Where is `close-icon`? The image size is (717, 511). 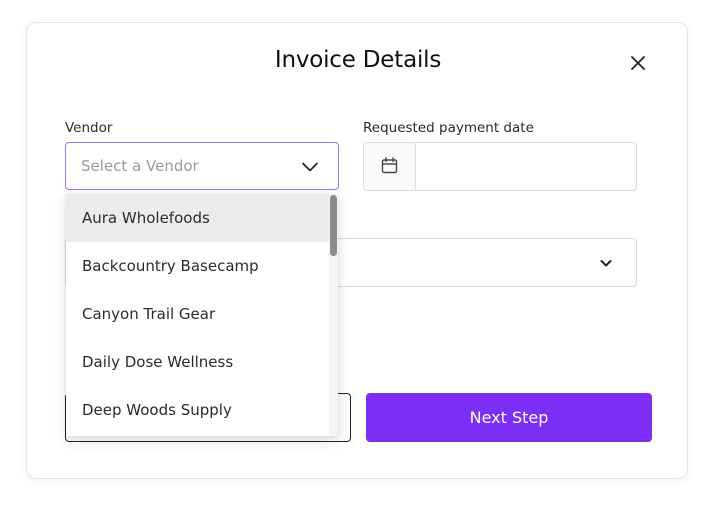
close-icon is located at coordinates (638, 63).